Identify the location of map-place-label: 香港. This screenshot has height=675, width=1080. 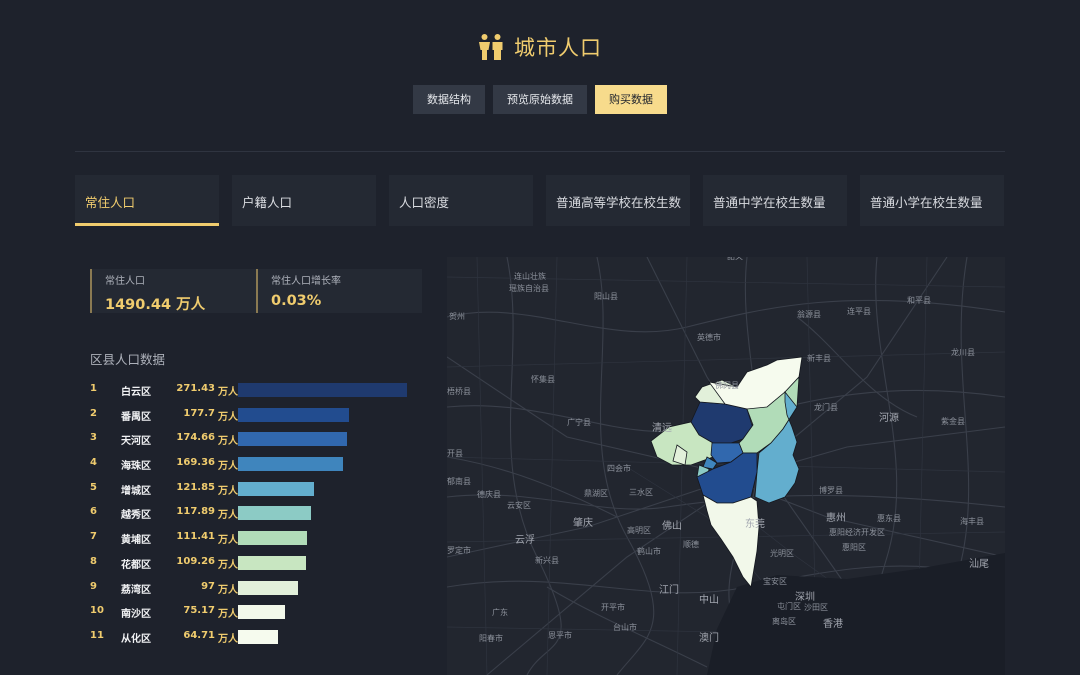
(833, 624).